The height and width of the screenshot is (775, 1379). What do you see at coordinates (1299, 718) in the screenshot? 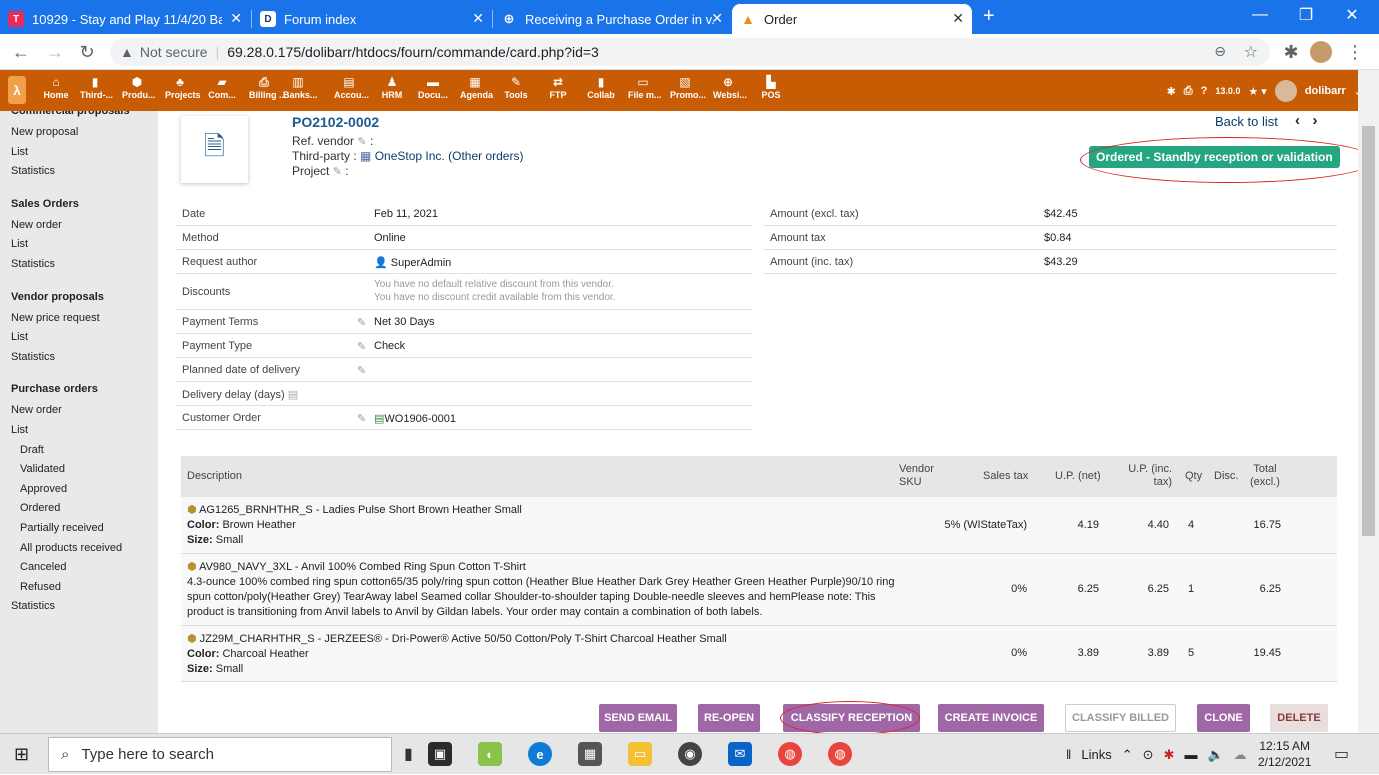
I see `delete-button: DELETE` at bounding box center [1299, 718].